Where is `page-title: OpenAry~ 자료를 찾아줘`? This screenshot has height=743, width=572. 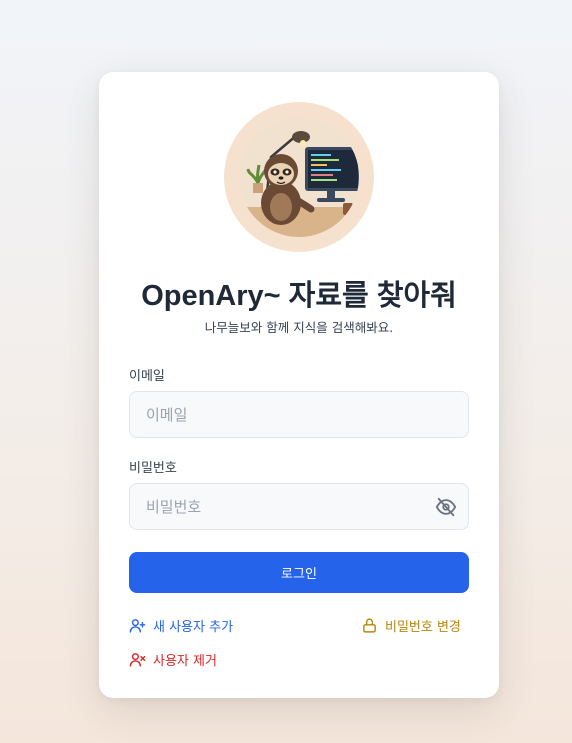 page-title: OpenAry~ 자료를 찾아줘 is located at coordinates (299, 296).